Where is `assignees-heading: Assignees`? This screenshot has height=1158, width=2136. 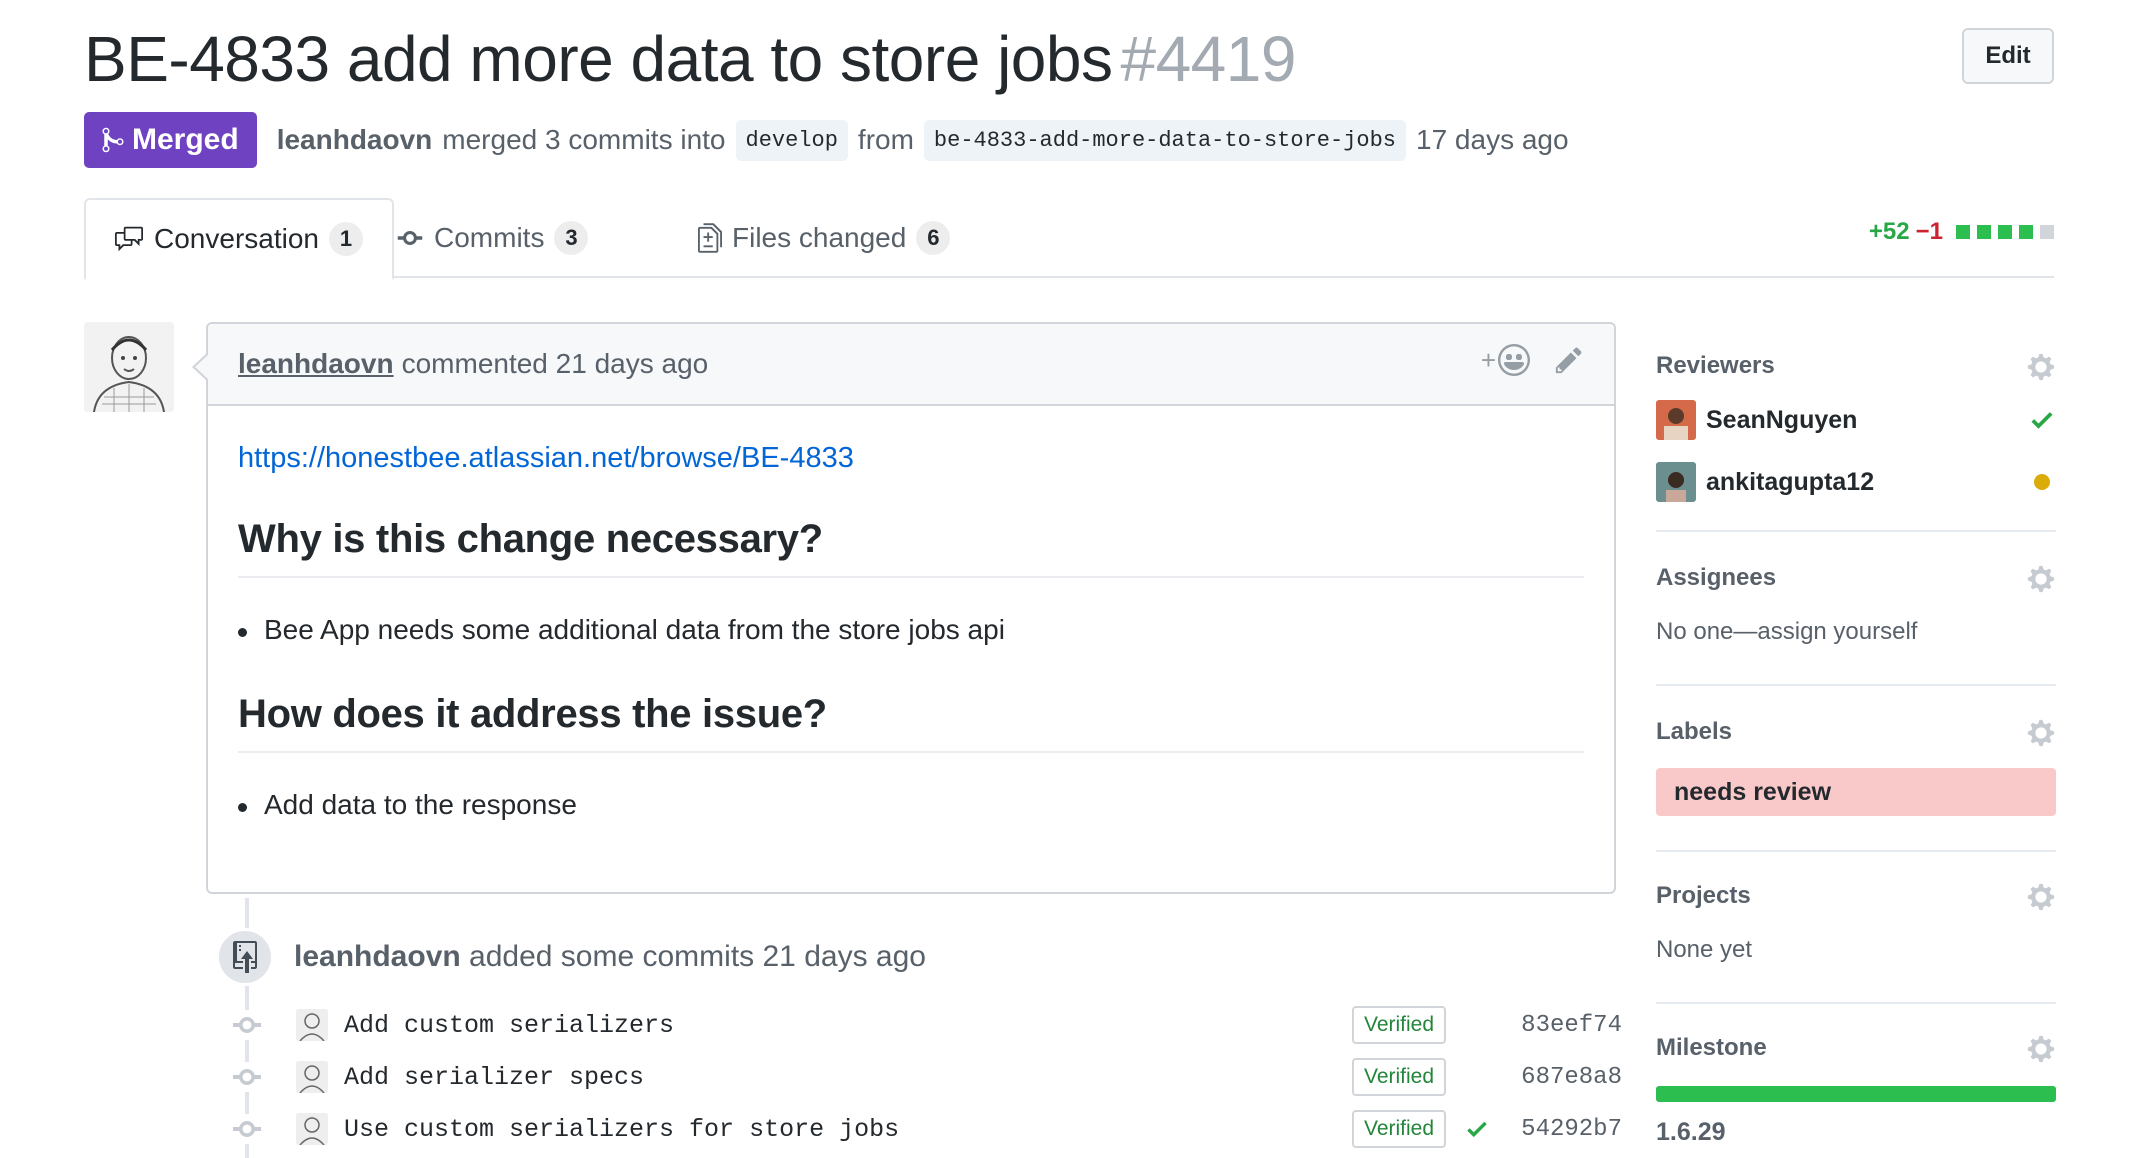 assignees-heading: Assignees is located at coordinates (1856, 578).